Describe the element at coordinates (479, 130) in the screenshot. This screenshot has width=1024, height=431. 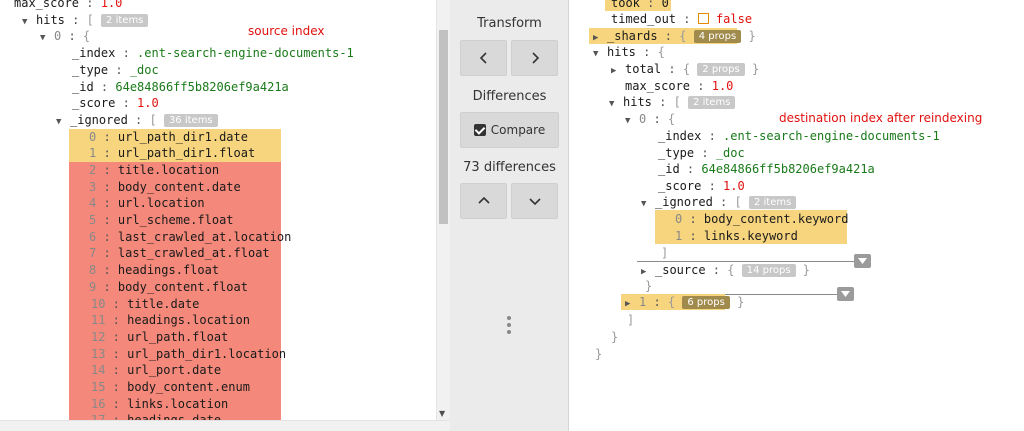
I see `checkbox-checked-icon` at that location.